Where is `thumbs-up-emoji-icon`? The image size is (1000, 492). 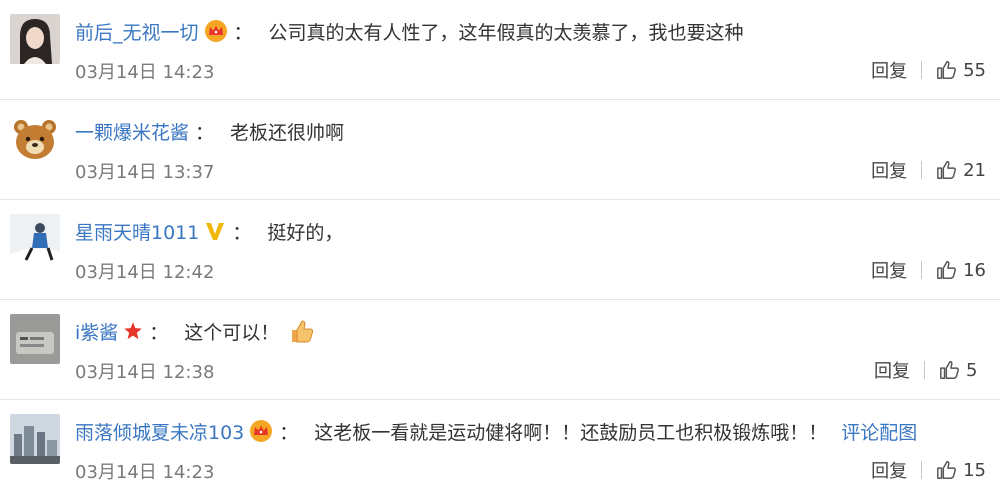 thumbs-up-emoji-icon is located at coordinates (301, 331).